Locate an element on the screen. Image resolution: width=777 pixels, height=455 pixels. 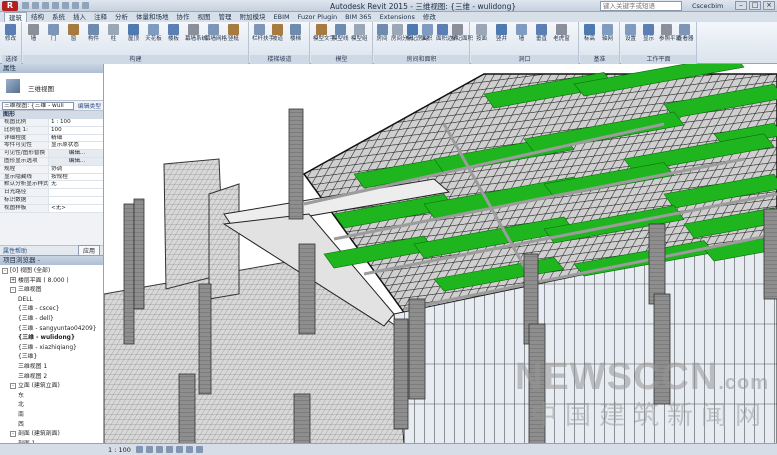
property-row: 显示隐藏线 按规程 is located at coordinates (51, 177).